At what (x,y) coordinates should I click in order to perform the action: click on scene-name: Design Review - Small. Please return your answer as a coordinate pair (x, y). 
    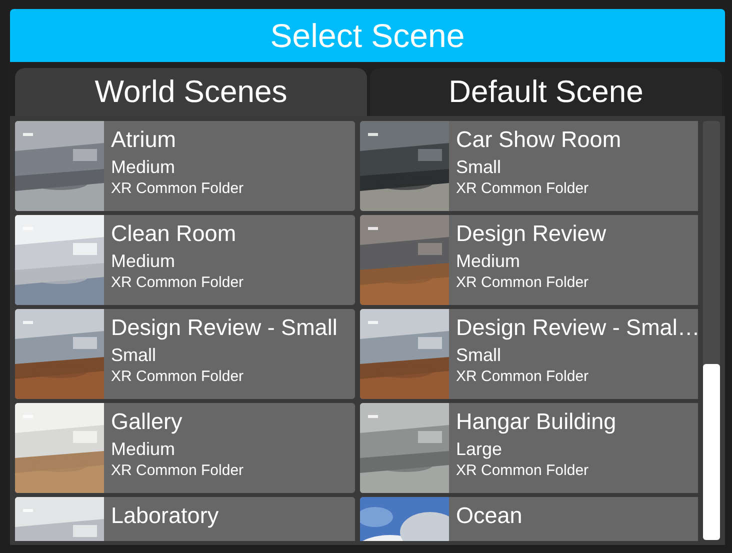
    Looking at the image, I should click on (224, 328).